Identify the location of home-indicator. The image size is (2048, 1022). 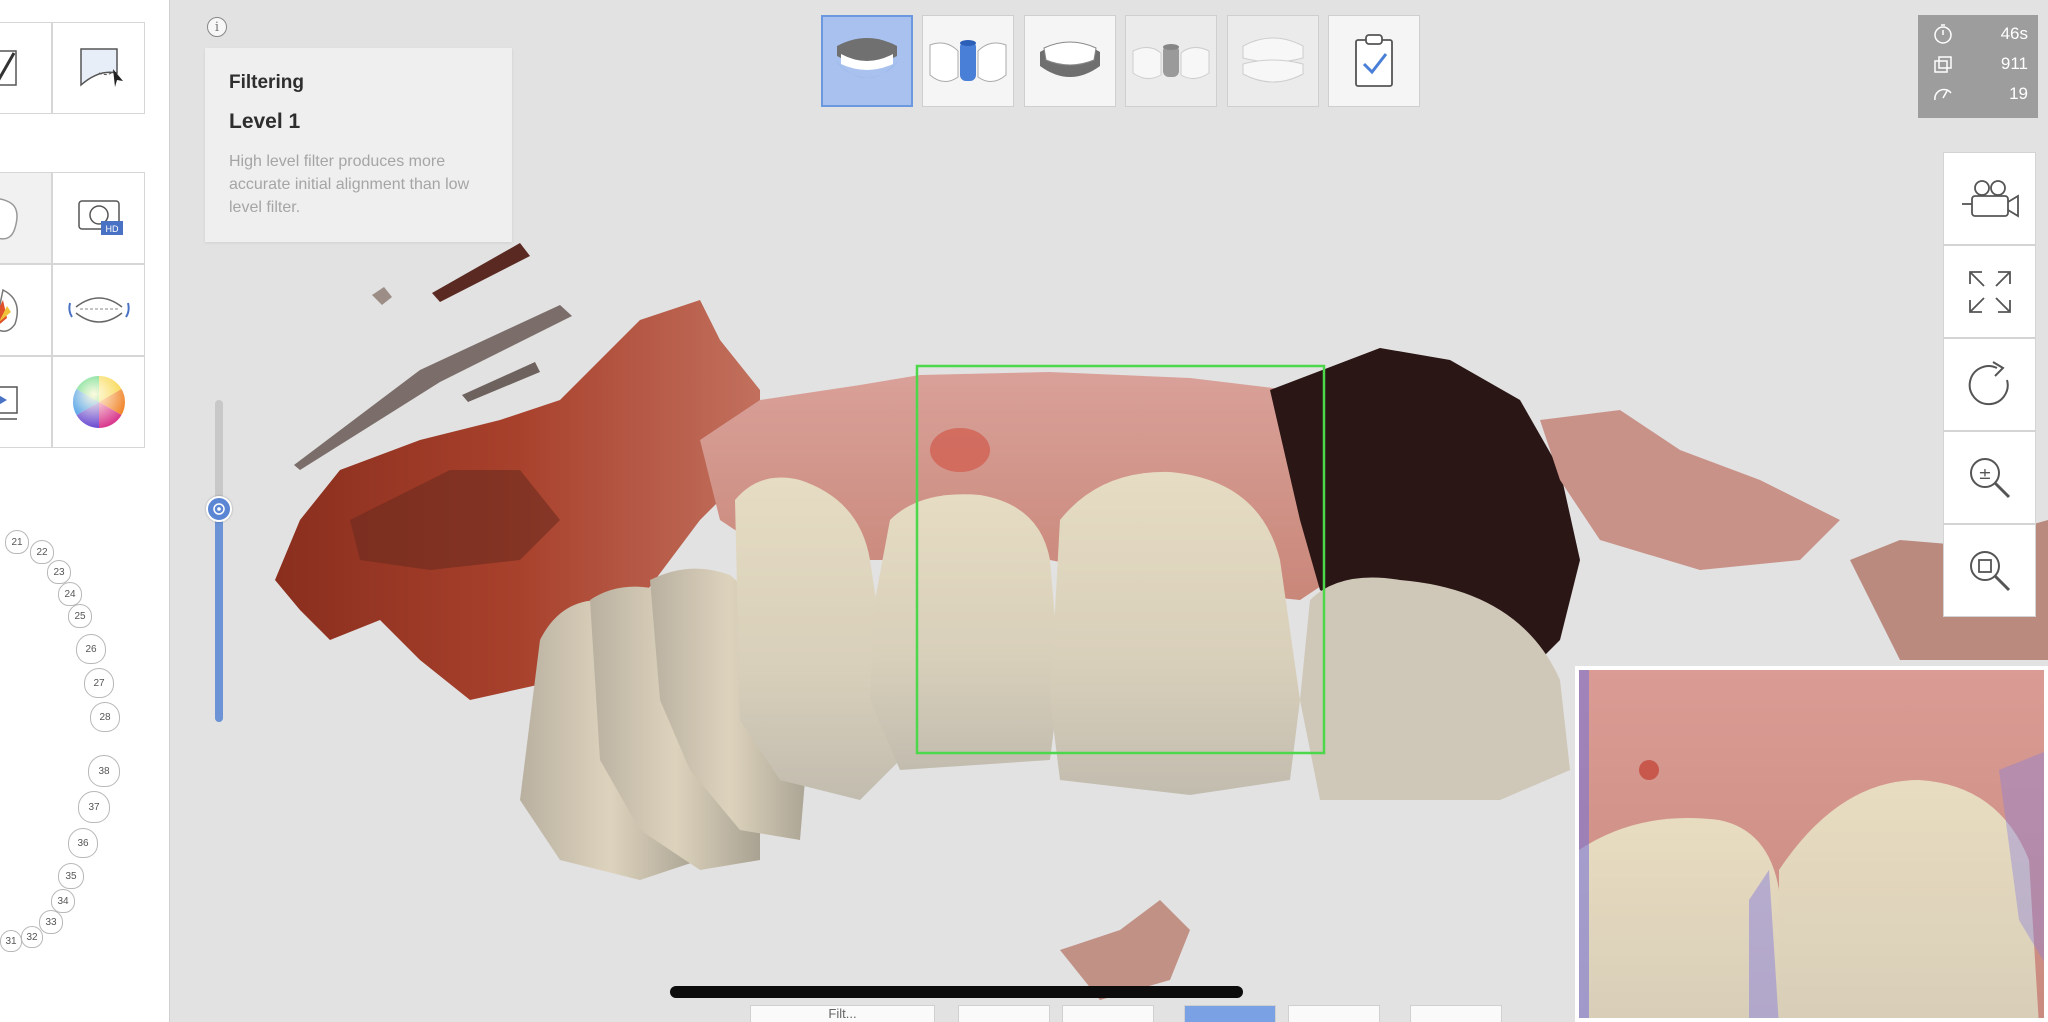
(956, 992).